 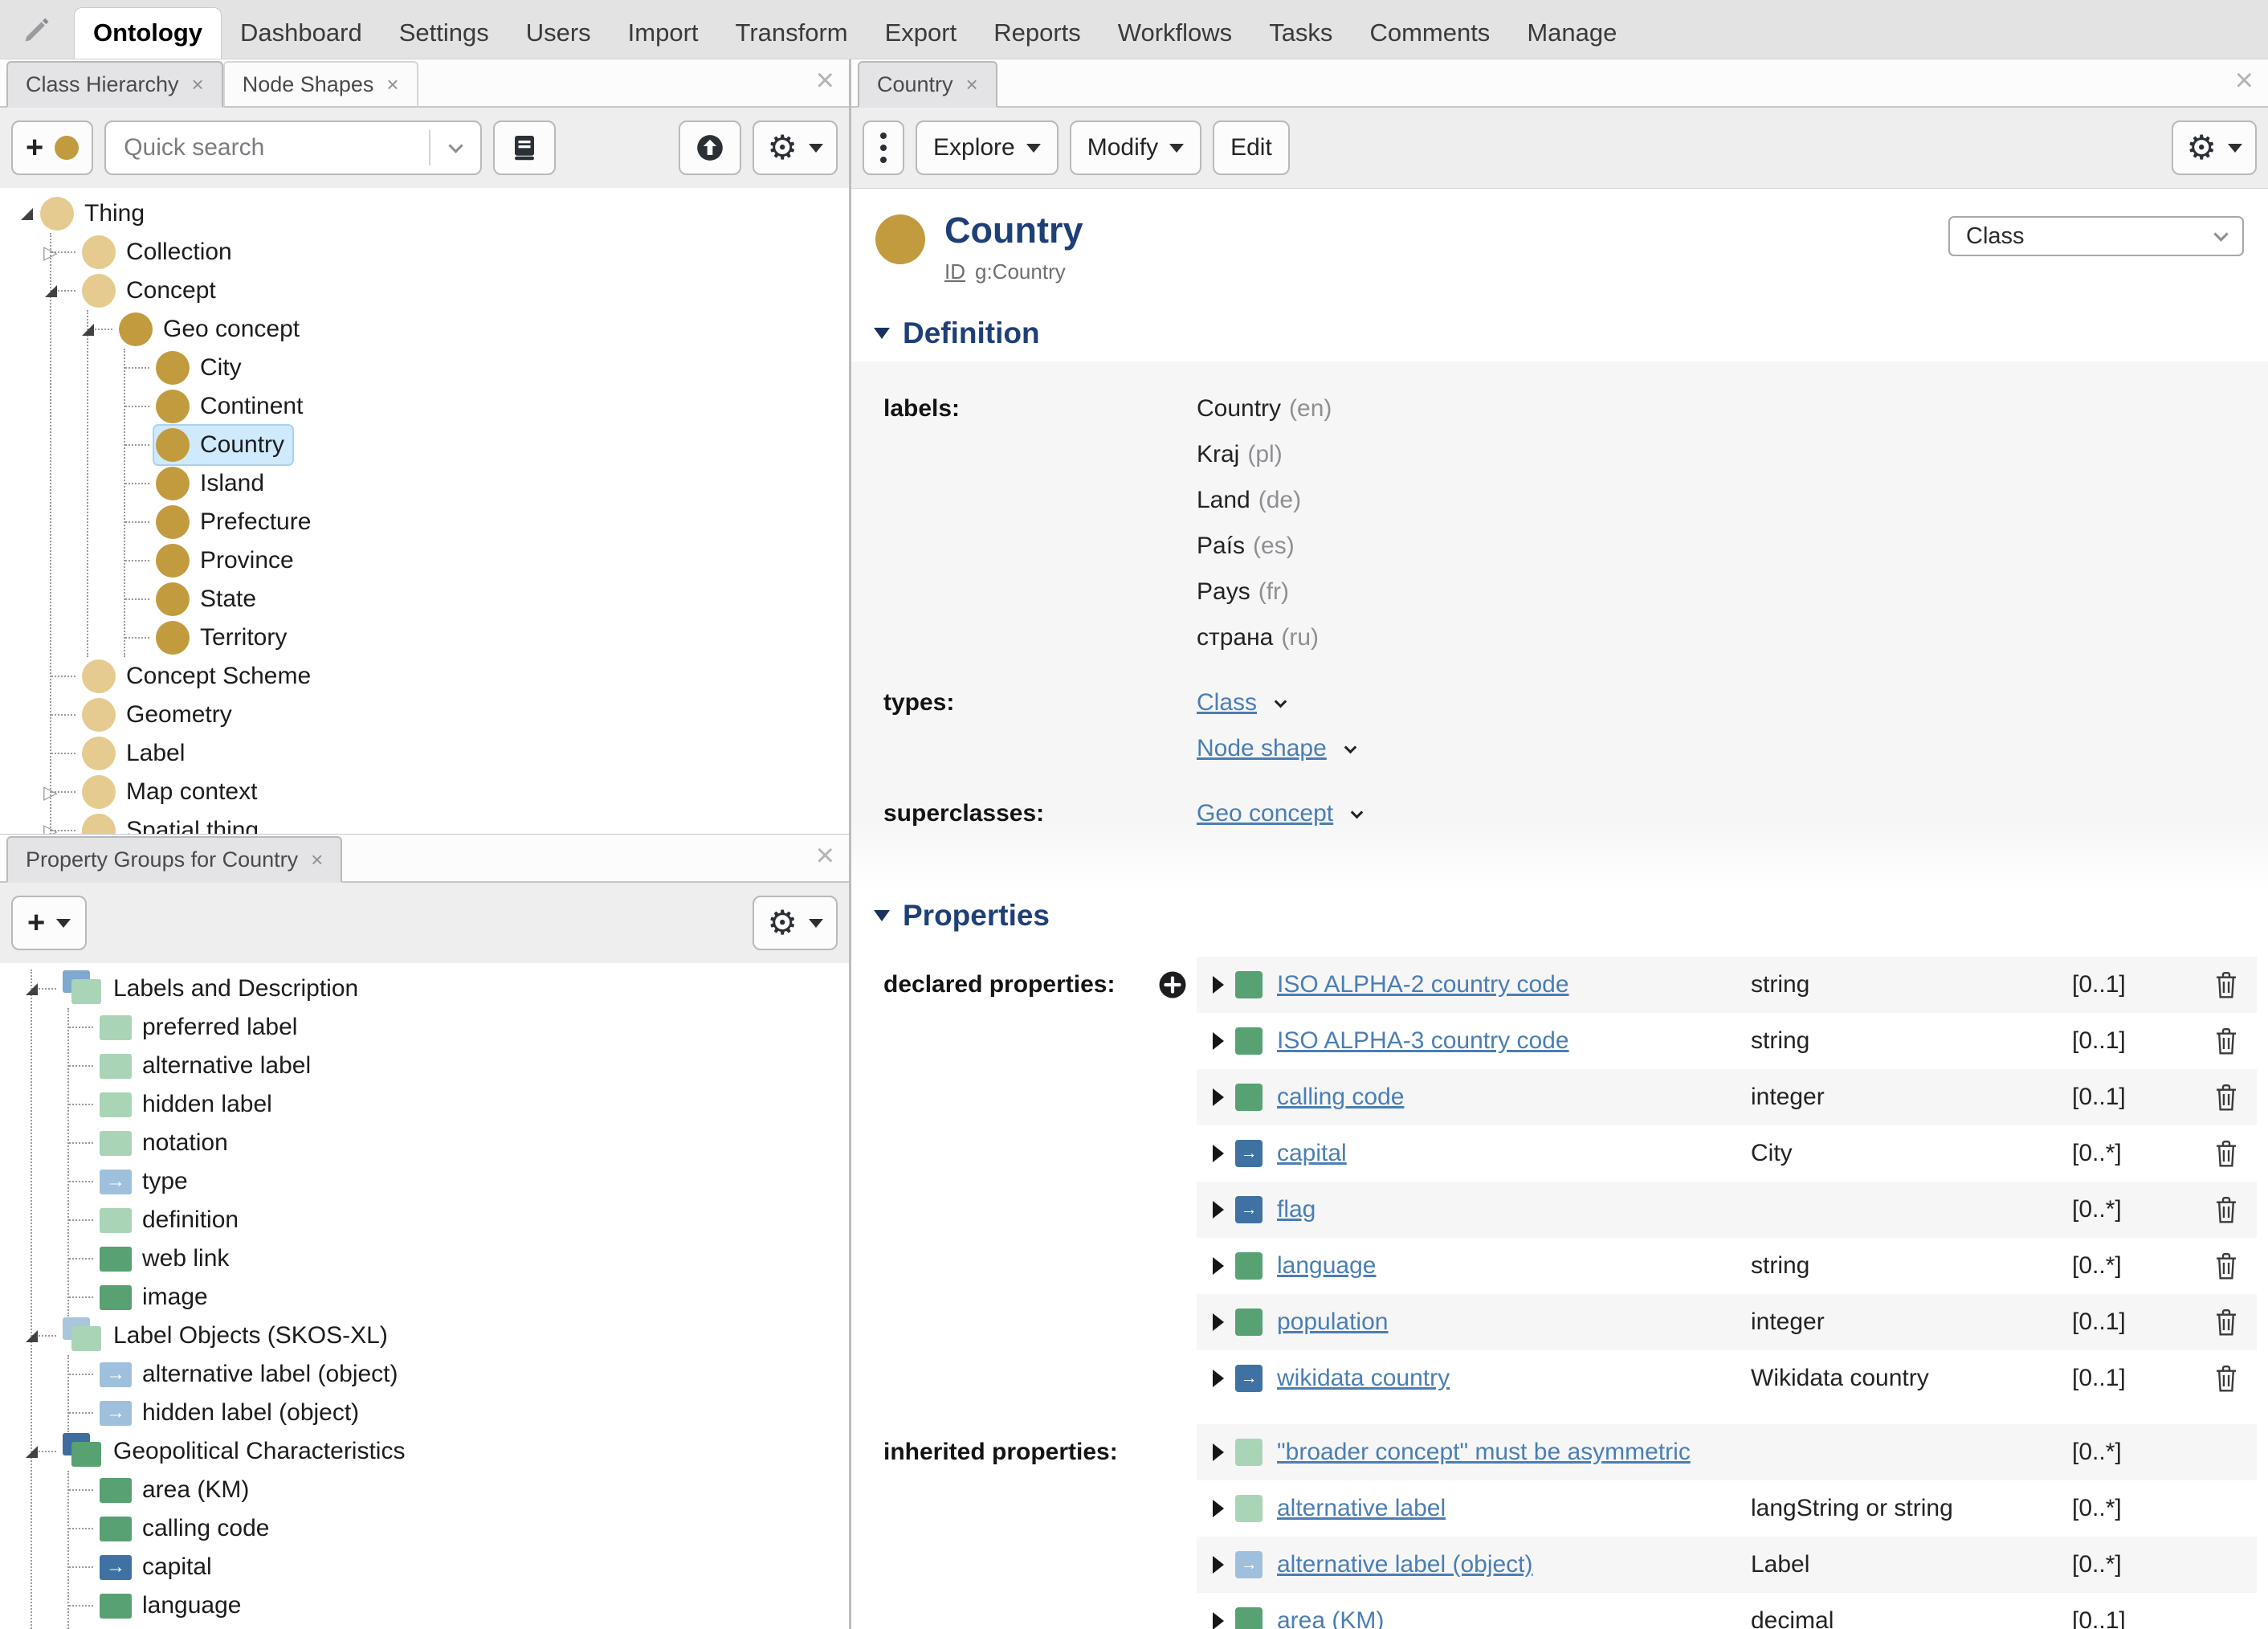 I want to click on nav-item-ontology: Ontology, so click(x=148, y=33).